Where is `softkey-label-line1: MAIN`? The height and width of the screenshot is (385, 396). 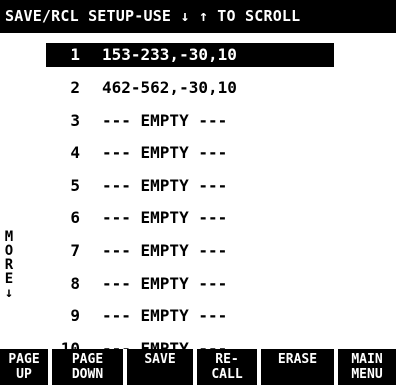 softkey-label-line1: MAIN is located at coordinates (367, 359).